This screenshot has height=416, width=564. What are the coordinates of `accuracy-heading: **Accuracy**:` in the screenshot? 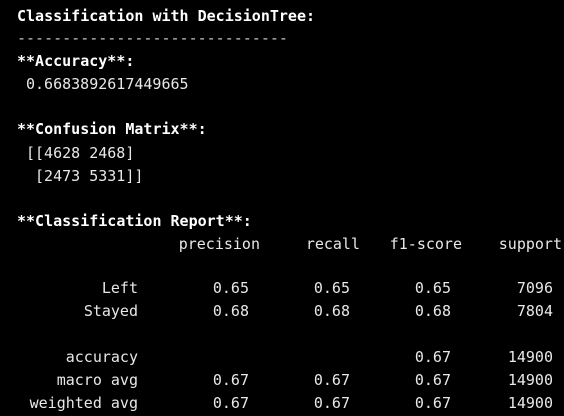 It's located at (76, 61).